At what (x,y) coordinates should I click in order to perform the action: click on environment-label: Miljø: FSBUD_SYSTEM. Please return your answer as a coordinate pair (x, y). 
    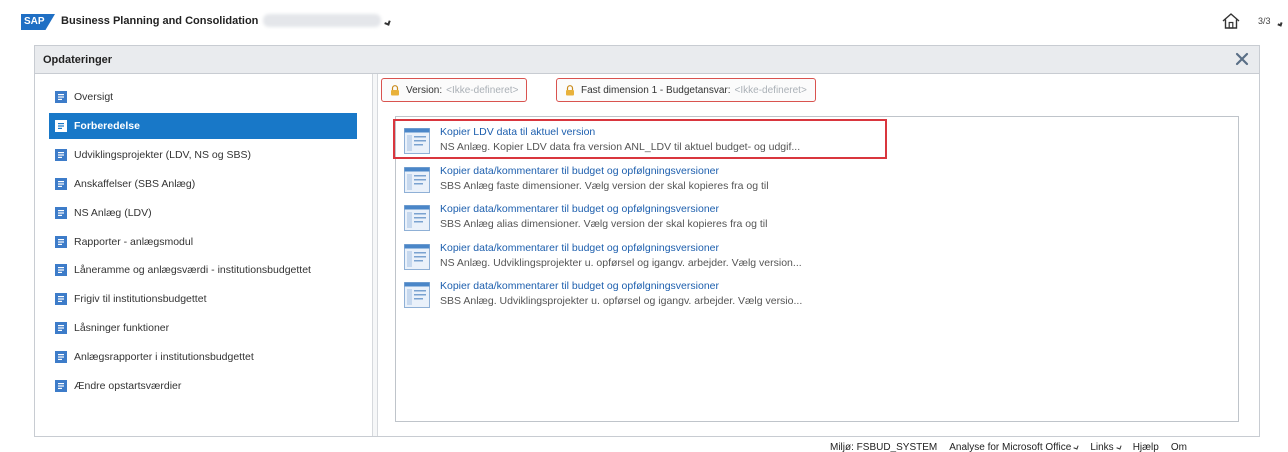
    Looking at the image, I should click on (884, 447).